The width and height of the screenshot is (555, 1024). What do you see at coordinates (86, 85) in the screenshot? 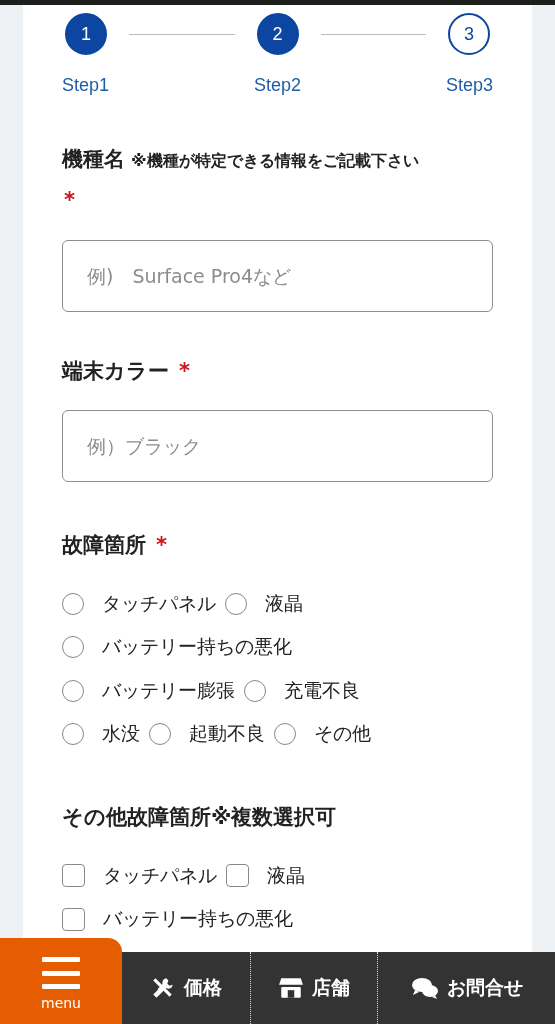
I see `step-label: Step1` at bounding box center [86, 85].